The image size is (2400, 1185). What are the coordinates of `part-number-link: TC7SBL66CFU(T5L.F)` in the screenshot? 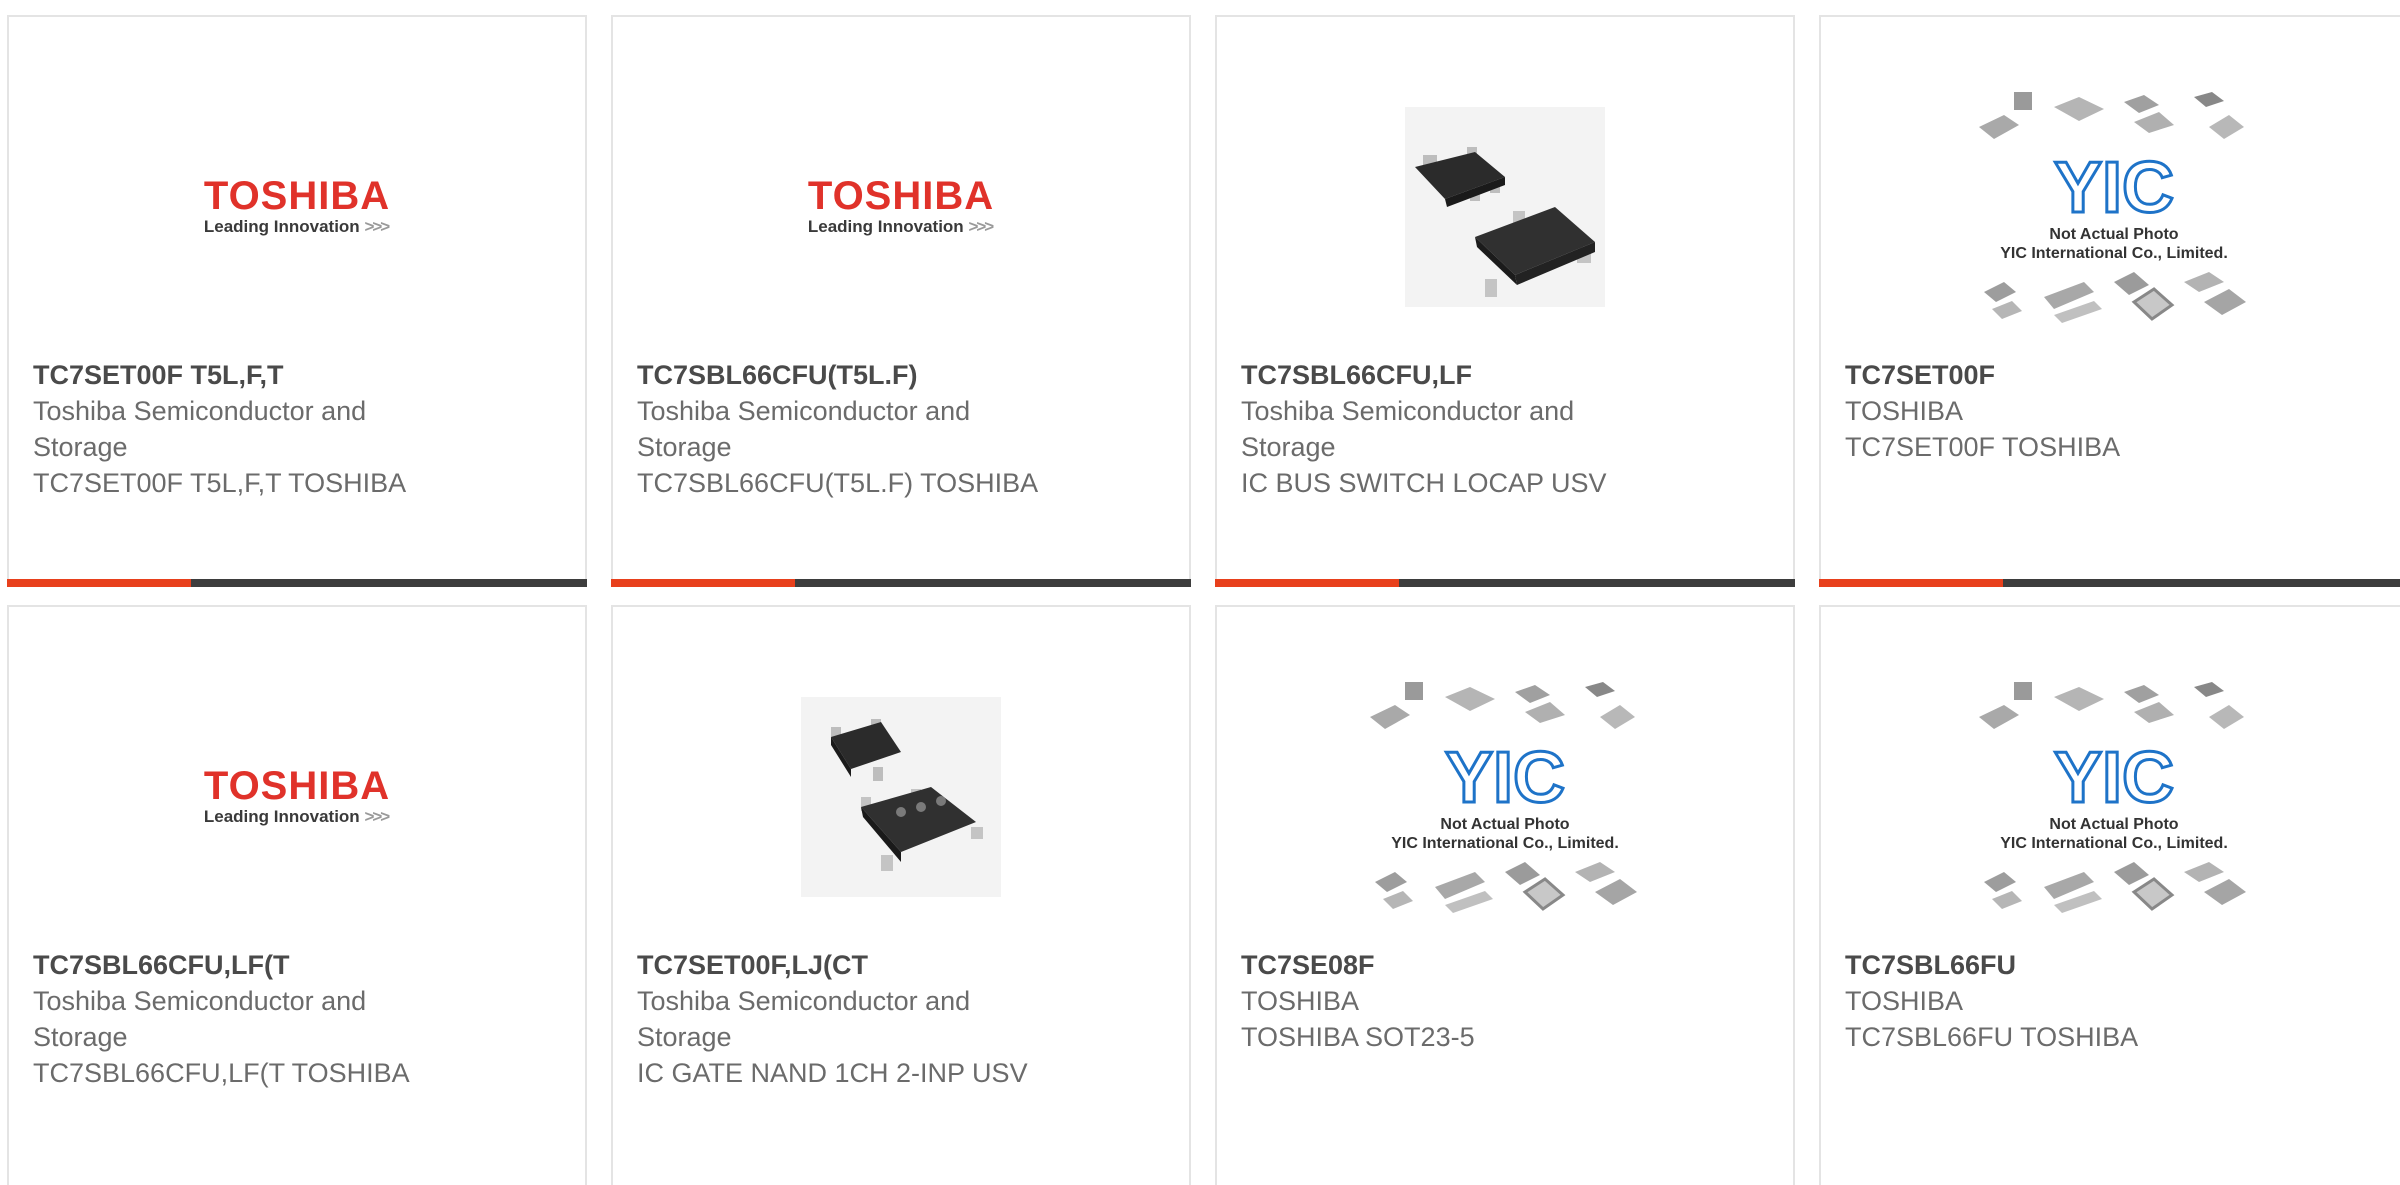 It's located at (847, 375).